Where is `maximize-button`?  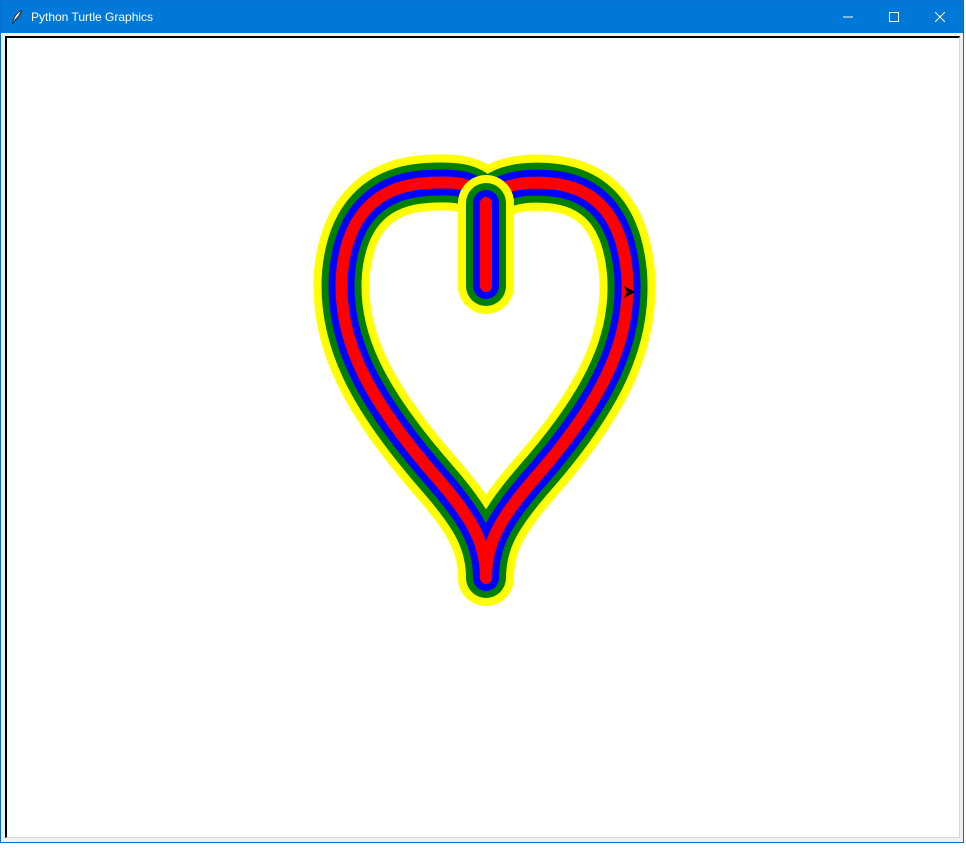
maximize-button is located at coordinates (894, 17).